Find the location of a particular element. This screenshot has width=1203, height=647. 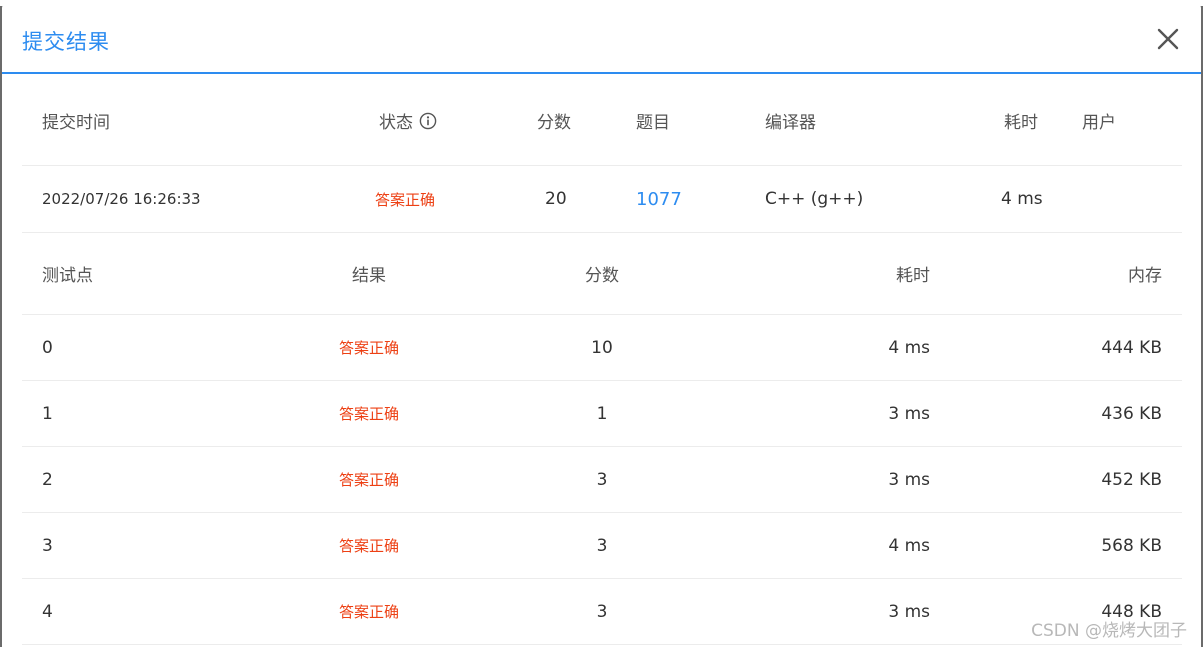

table-row: 3 答案正确 3 4 ms 568 KB is located at coordinates (602, 546).